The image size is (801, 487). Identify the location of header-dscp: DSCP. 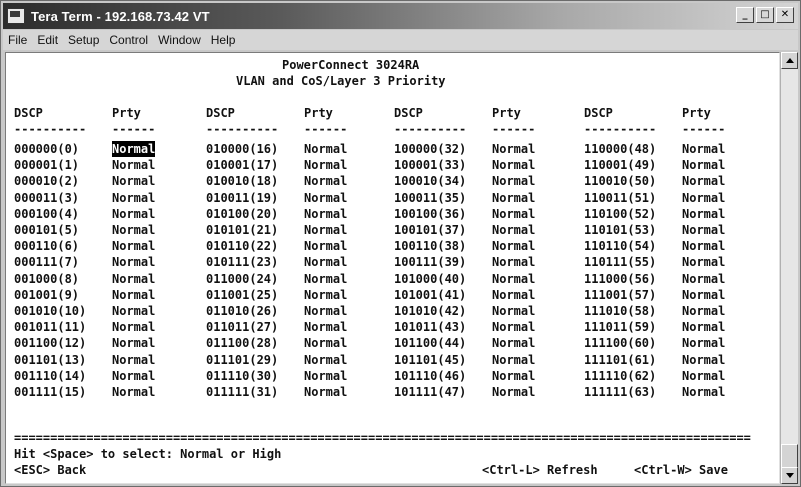
(28, 113).